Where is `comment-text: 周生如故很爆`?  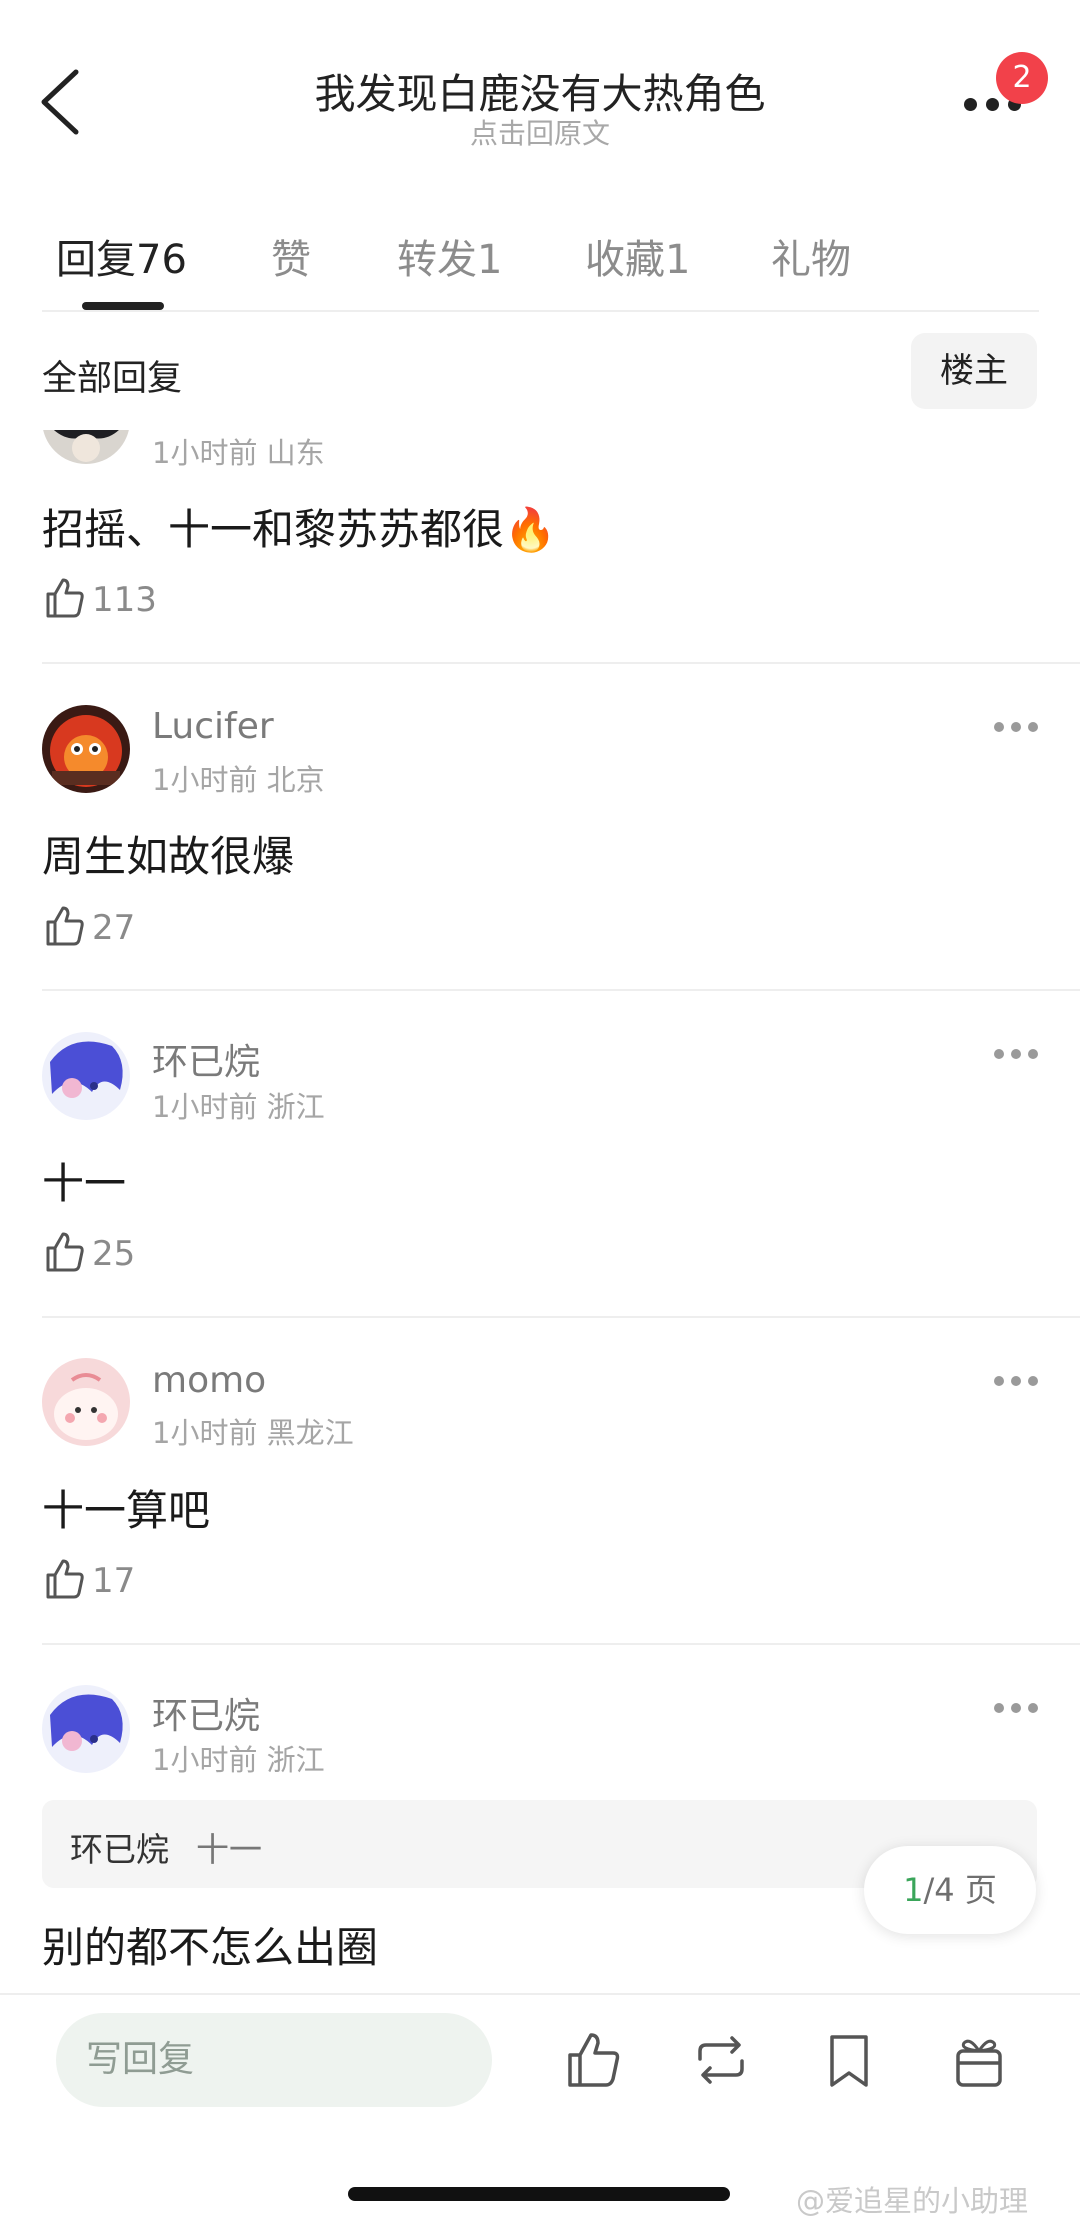
comment-text: 周生如故很爆 is located at coordinates (168, 856).